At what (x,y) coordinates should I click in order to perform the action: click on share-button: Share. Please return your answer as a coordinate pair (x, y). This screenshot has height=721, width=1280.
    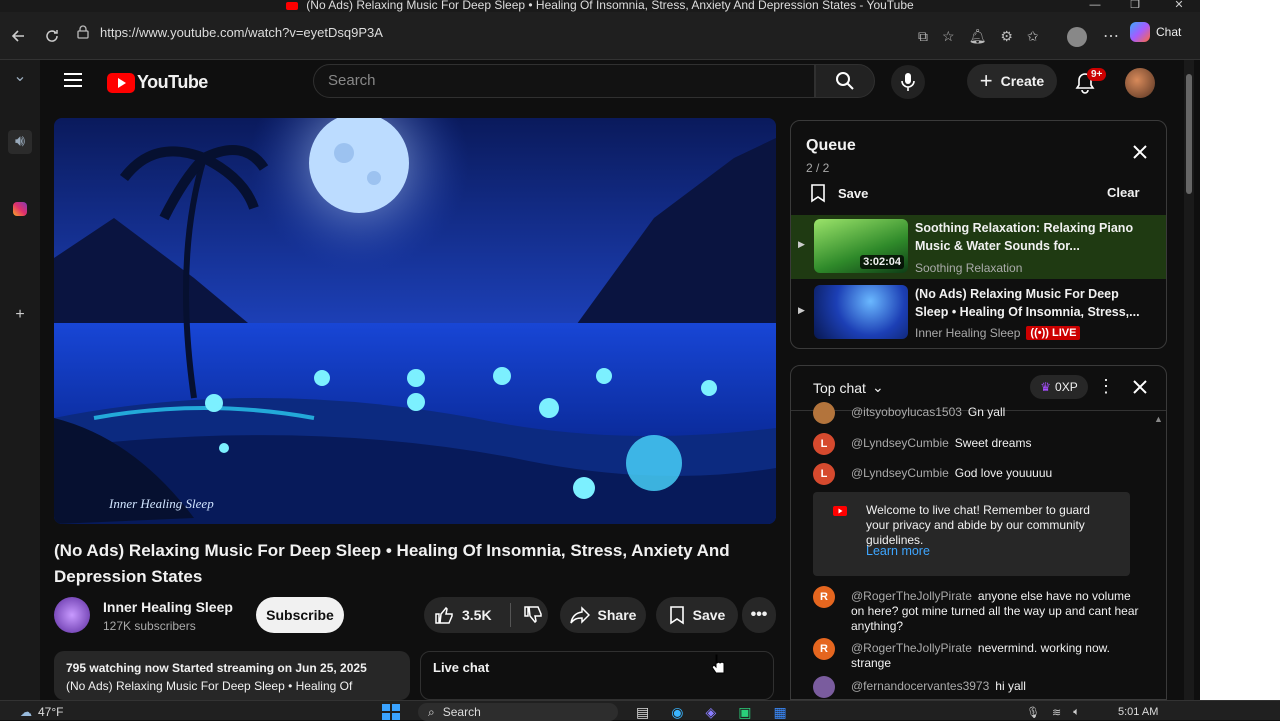
    Looking at the image, I should click on (603, 615).